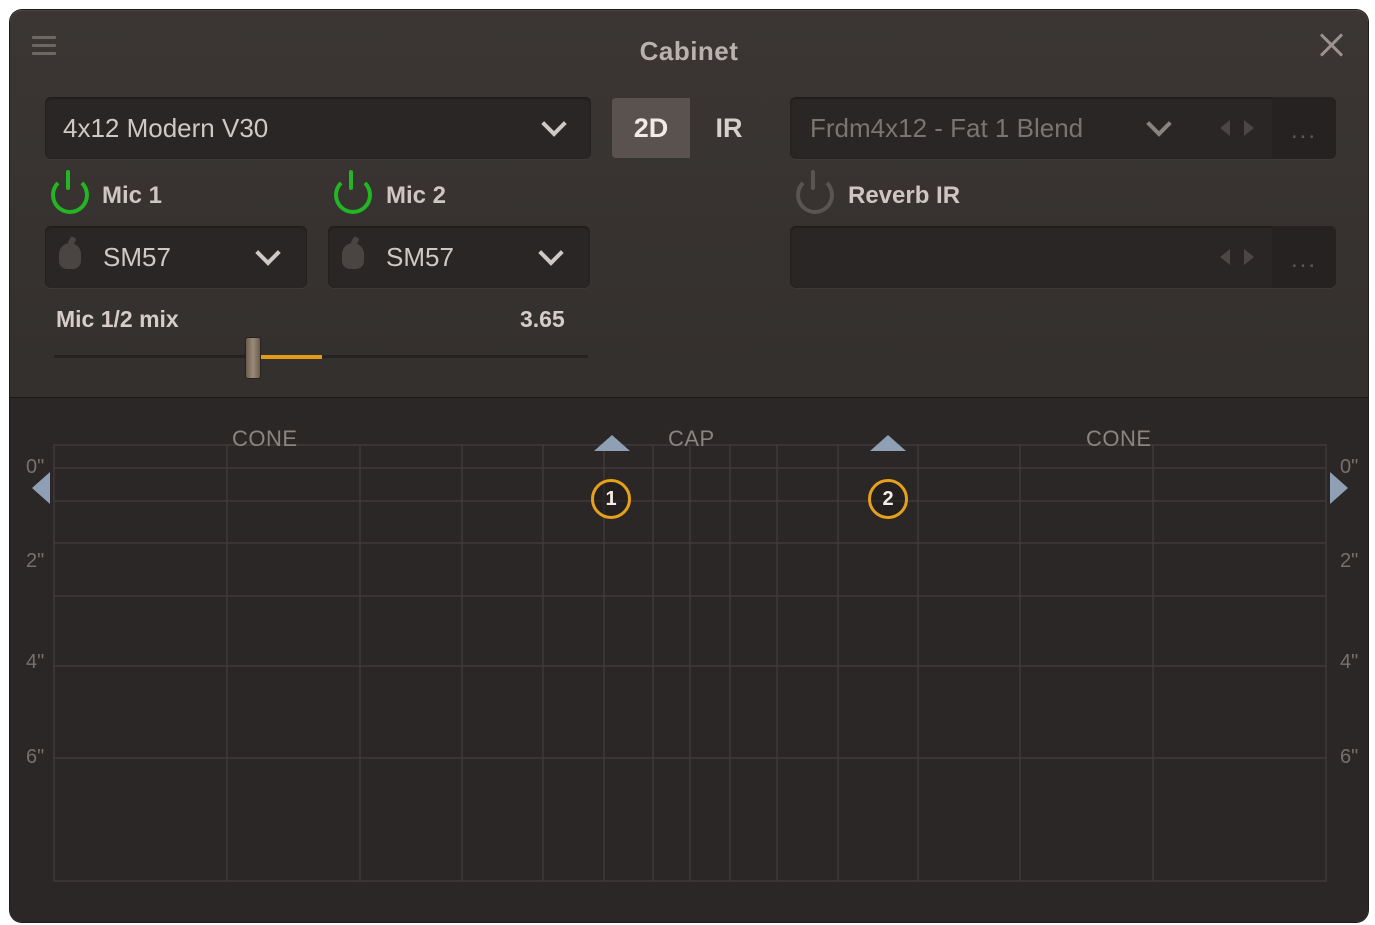 This screenshot has width=1375, height=925. What do you see at coordinates (1331, 45) in the screenshot?
I see `close-icon` at bounding box center [1331, 45].